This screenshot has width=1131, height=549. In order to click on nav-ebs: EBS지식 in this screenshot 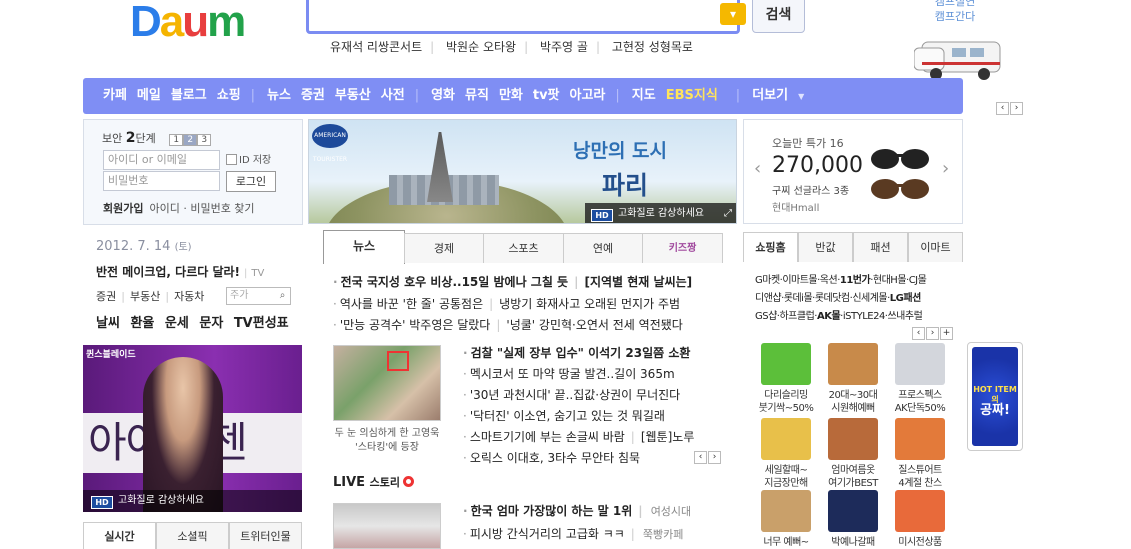, I will do `click(692, 95)`.